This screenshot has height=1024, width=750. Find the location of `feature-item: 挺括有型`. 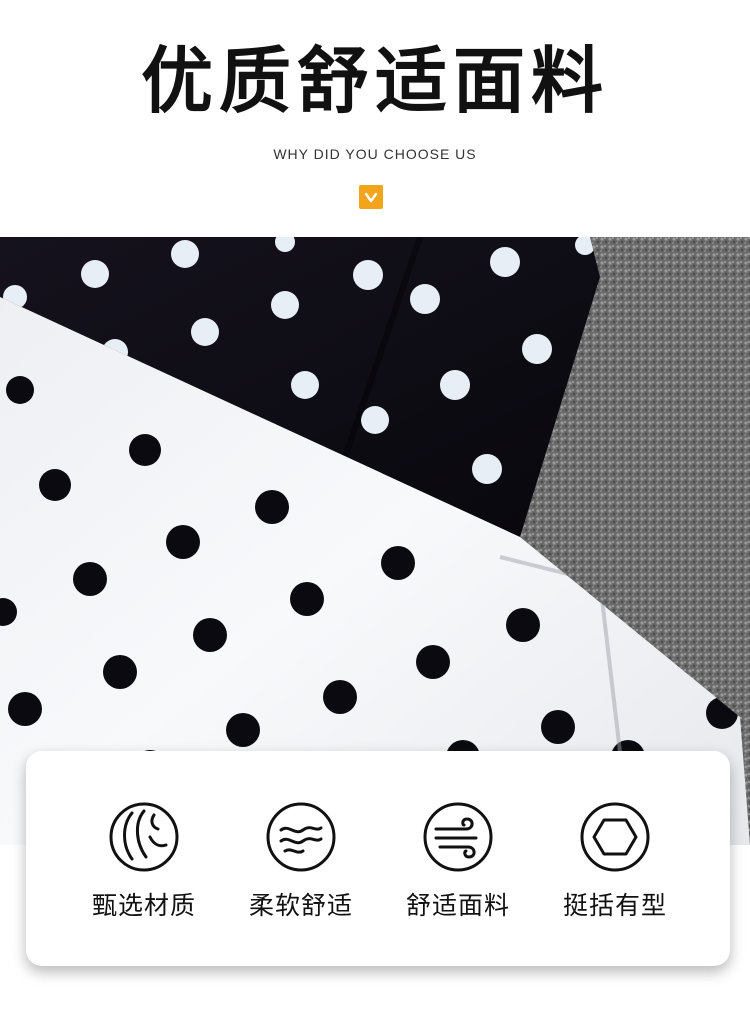

feature-item: 挺括有型 is located at coordinates (615, 861).